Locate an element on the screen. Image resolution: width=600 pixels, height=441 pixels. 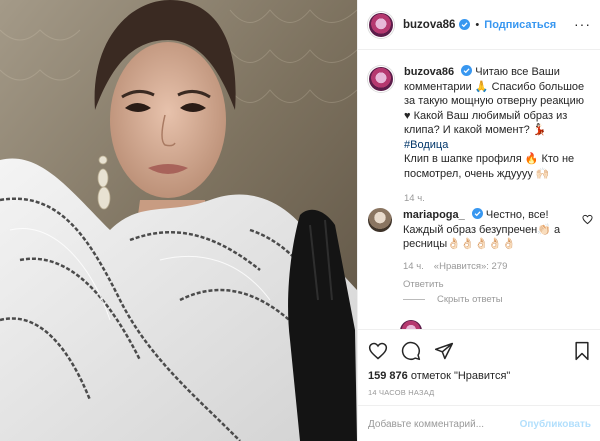
publish-button: Опубликовать is located at coordinates (555, 424).